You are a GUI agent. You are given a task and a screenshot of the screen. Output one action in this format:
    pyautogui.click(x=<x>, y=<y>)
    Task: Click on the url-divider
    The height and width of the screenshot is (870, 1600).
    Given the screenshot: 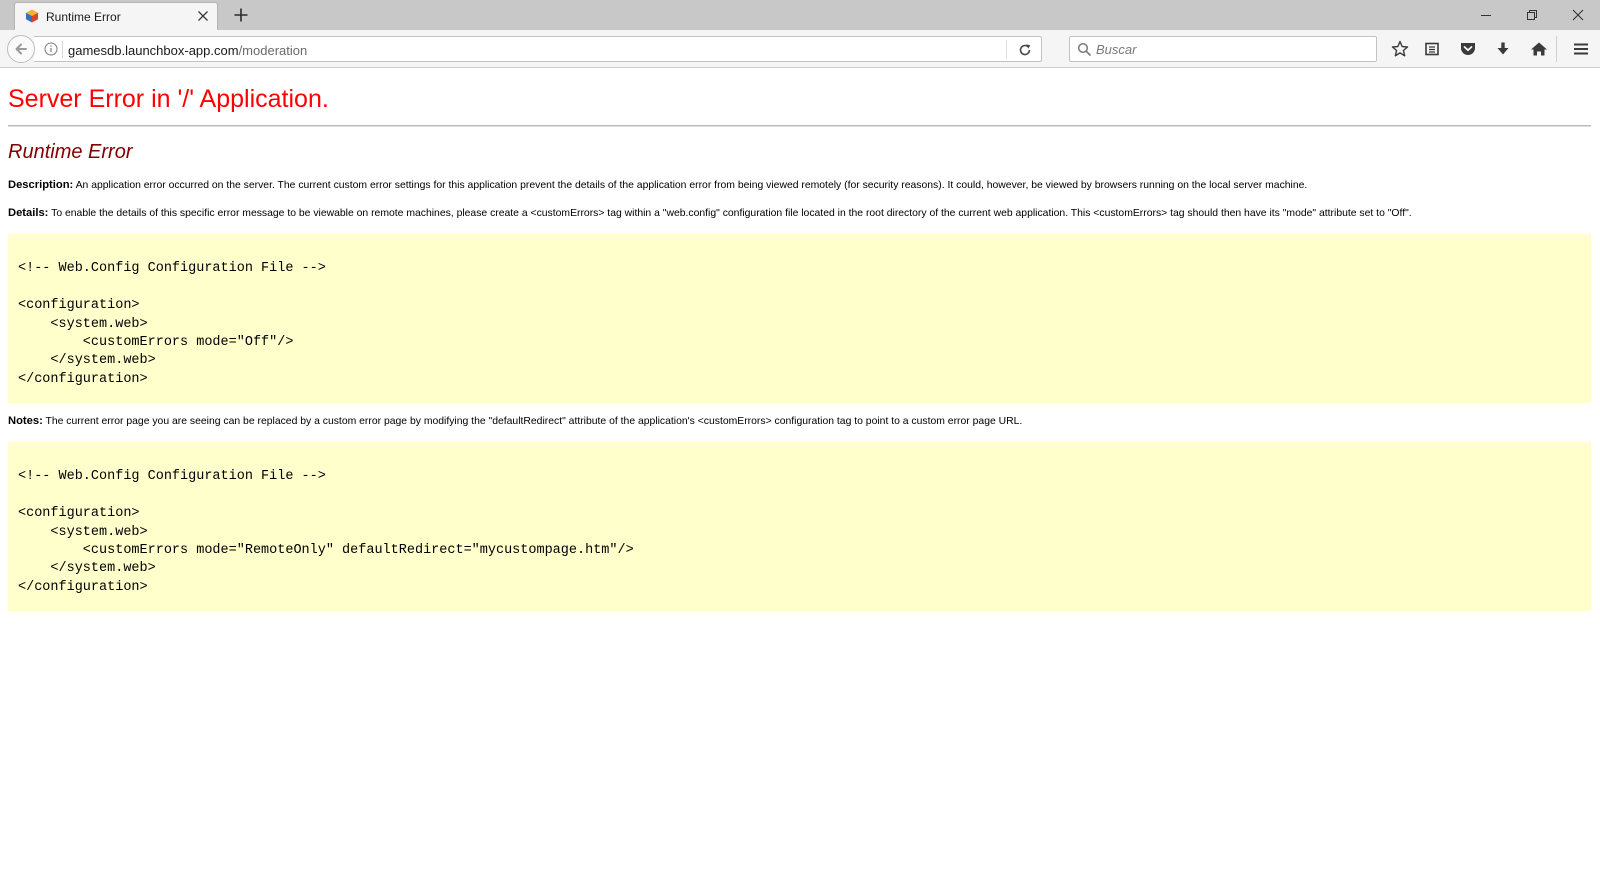 What is the action you would take?
    pyautogui.click(x=62, y=49)
    